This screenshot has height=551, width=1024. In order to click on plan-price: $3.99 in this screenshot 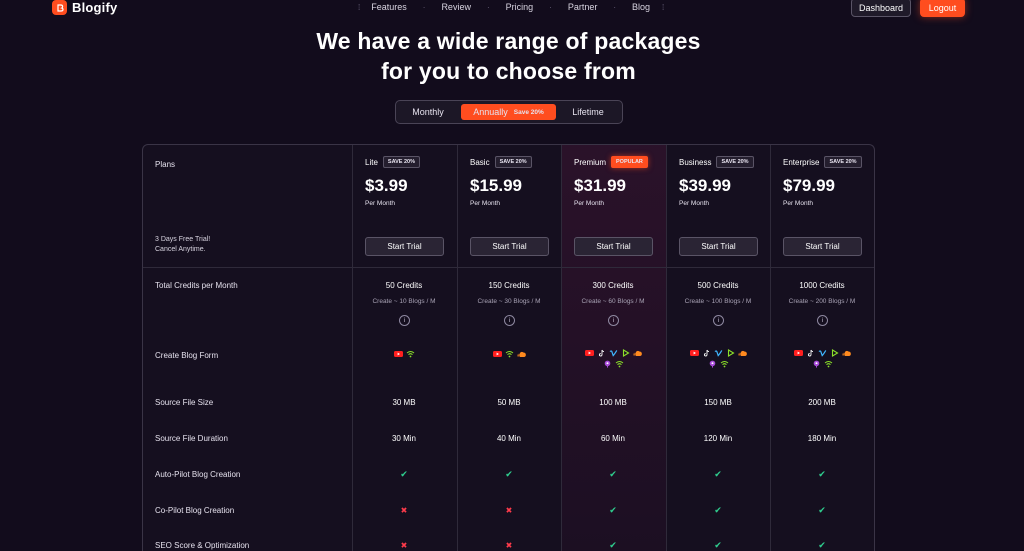, I will do `click(386, 185)`.